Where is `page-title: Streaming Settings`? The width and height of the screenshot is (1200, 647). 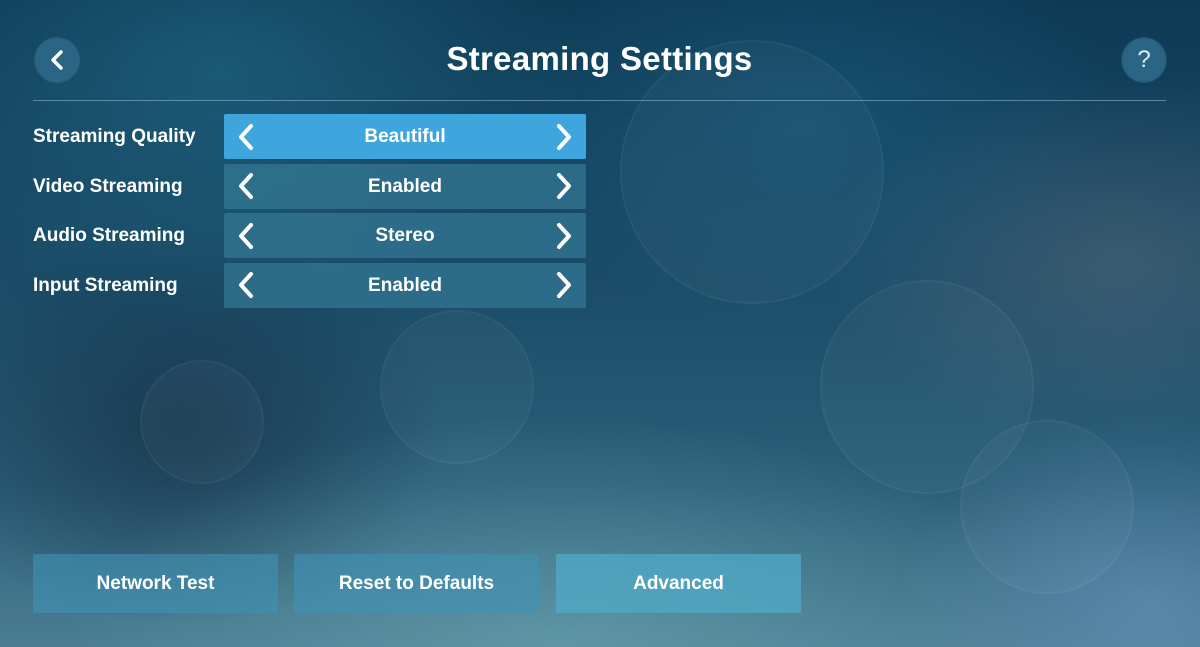 page-title: Streaming Settings is located at coordinates (599, 58).